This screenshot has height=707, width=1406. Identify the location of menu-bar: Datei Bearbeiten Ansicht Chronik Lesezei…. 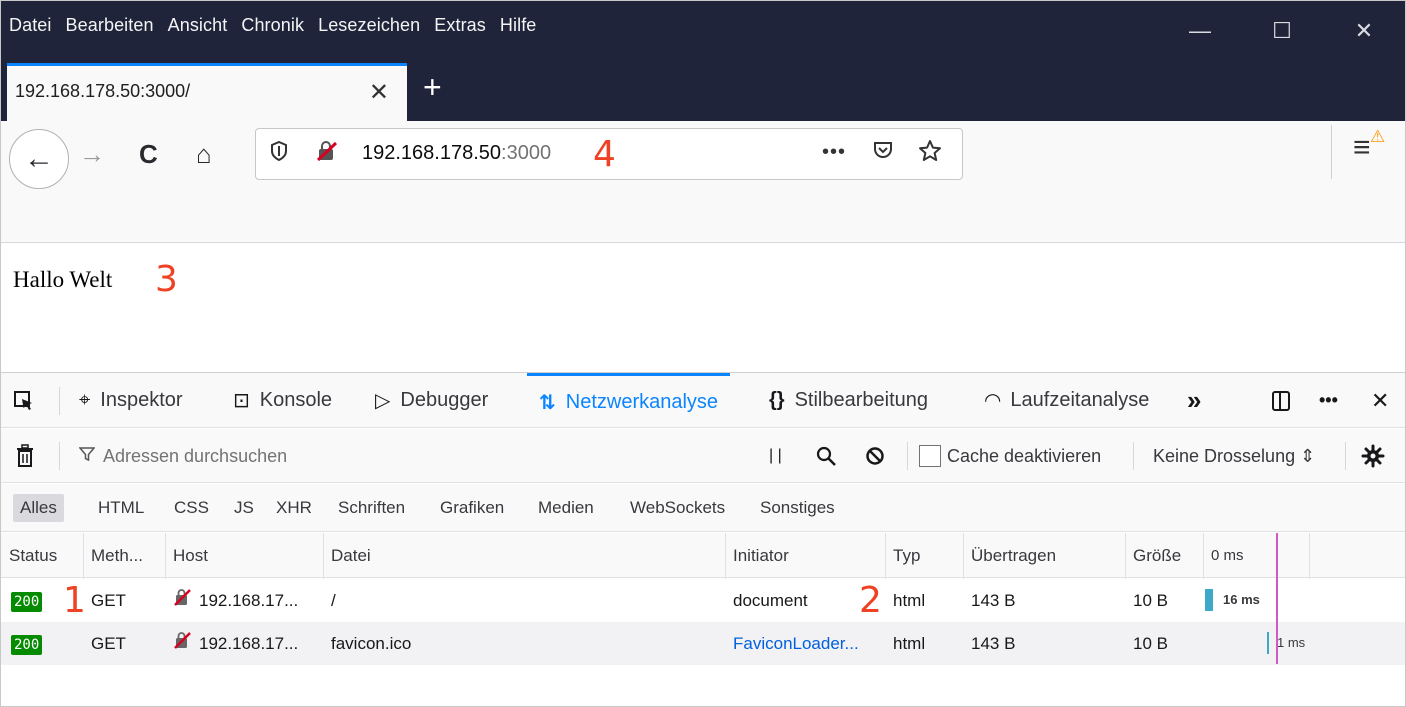
(275, 28).